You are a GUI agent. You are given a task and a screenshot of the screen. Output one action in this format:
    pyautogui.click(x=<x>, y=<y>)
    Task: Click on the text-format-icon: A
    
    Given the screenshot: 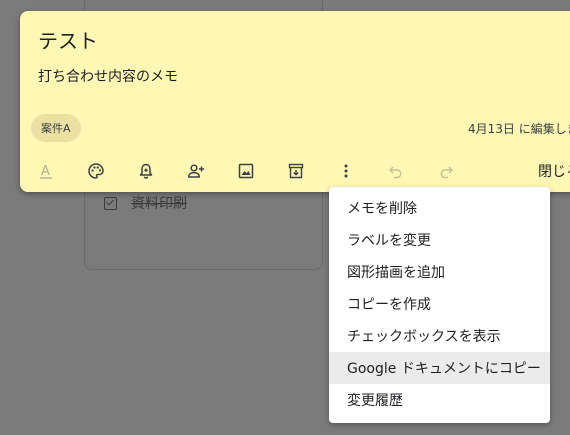 What is the action you would take?
    pyautogui.click(x=46, y=171)
    